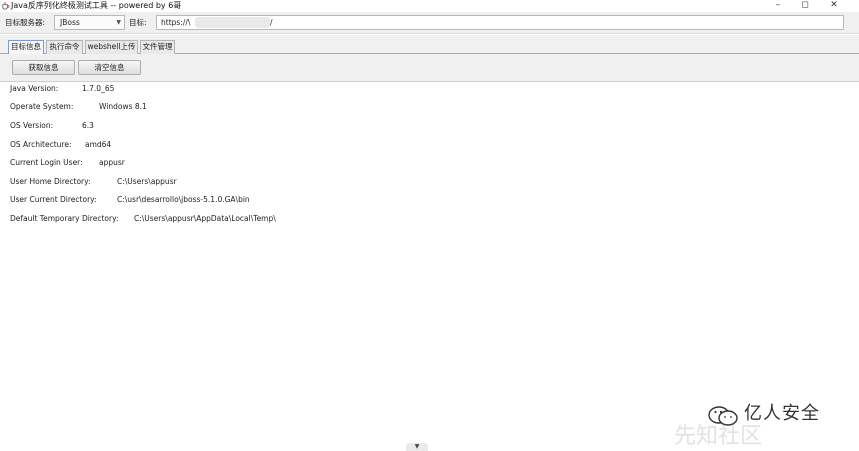 The width and height of the screenshot is (859, 451). I want to click on fetch-info-button: 获取信息, so click(43, 67).